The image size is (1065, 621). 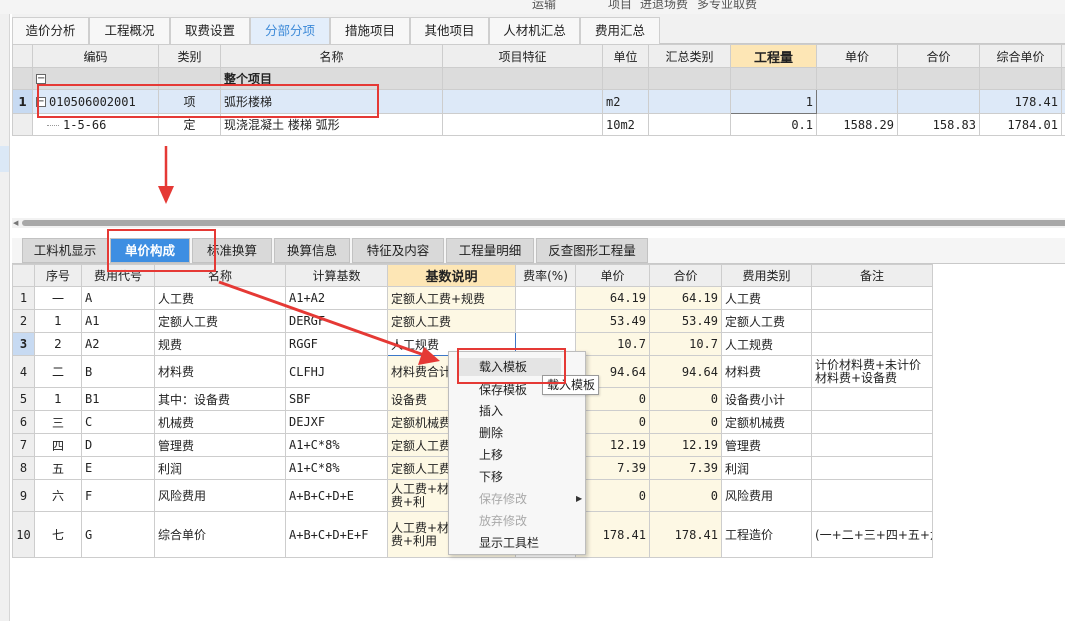 What do you see at coordinates (23, 445) in the screenshot?
I see `row-number: 7` at bounding box center [23, 445].